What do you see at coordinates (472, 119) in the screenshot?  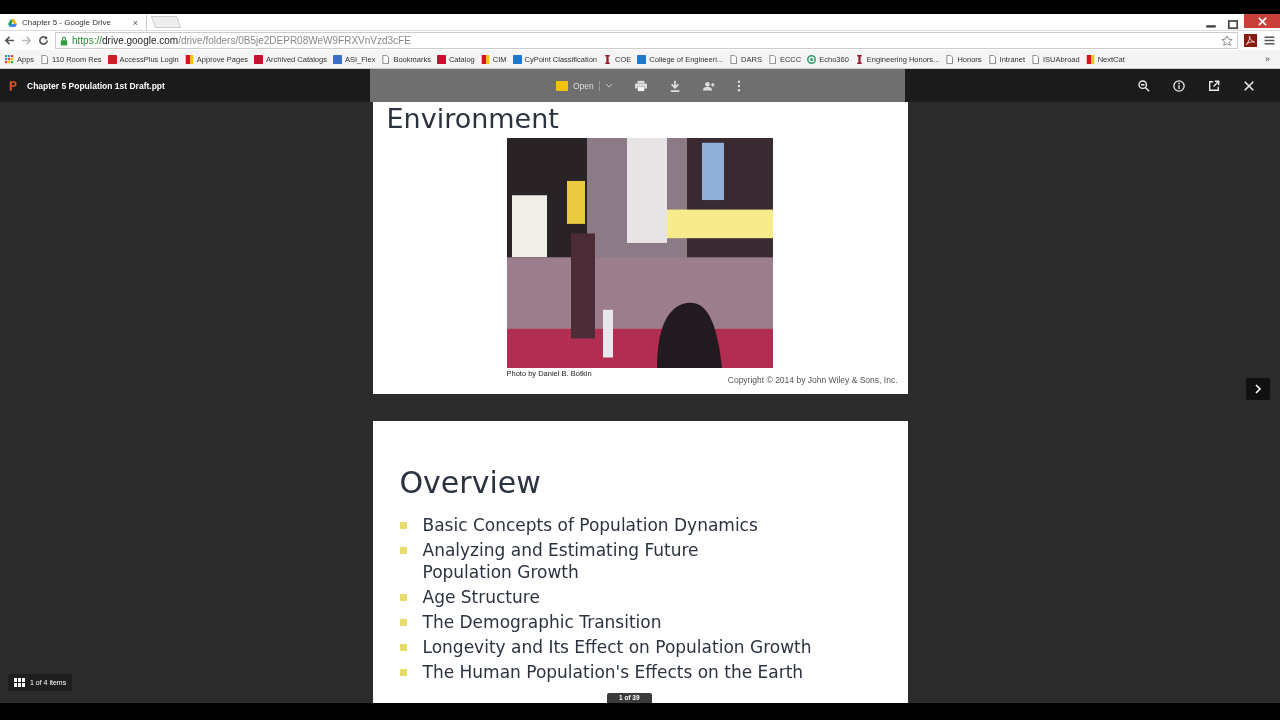 I see `slide-title: Environment` at bounding box center [472, 119].